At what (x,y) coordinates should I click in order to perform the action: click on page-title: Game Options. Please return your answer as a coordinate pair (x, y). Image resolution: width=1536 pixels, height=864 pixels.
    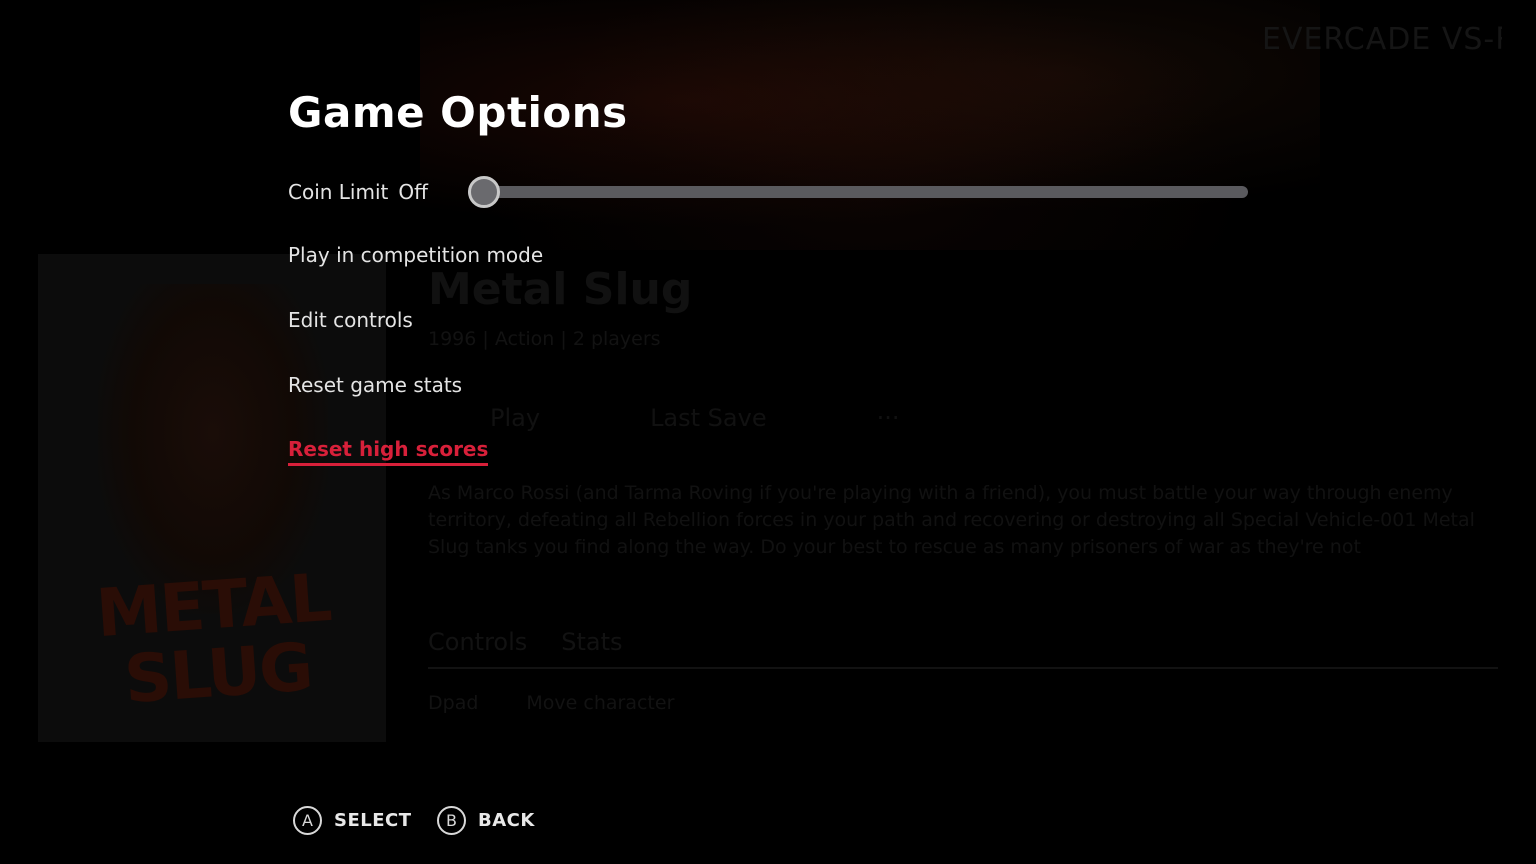
    Looking at the image, I should click on (458, 112).